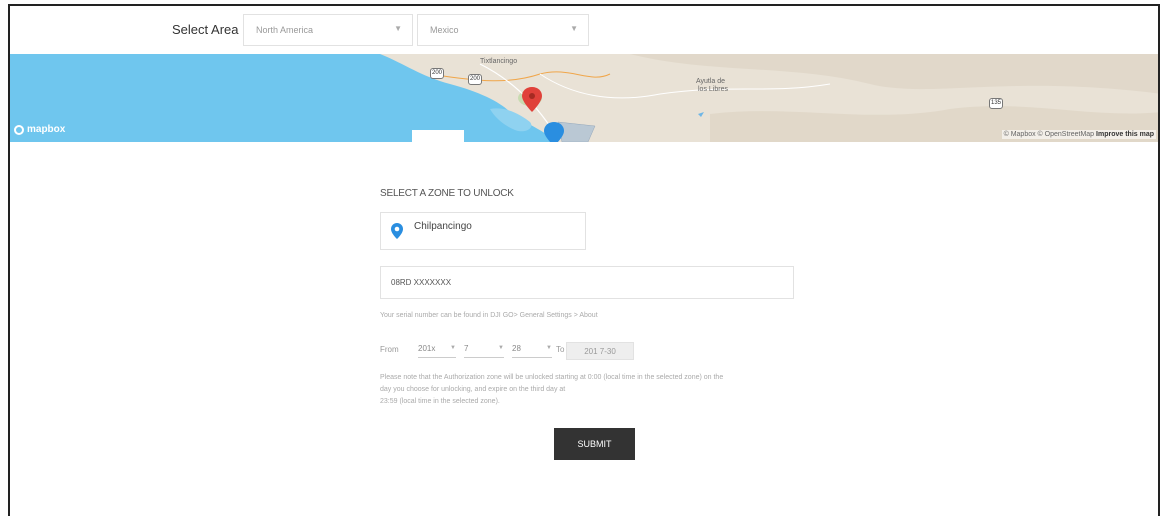  I want to click on year-select: 201x ▼, so click(437, 350).